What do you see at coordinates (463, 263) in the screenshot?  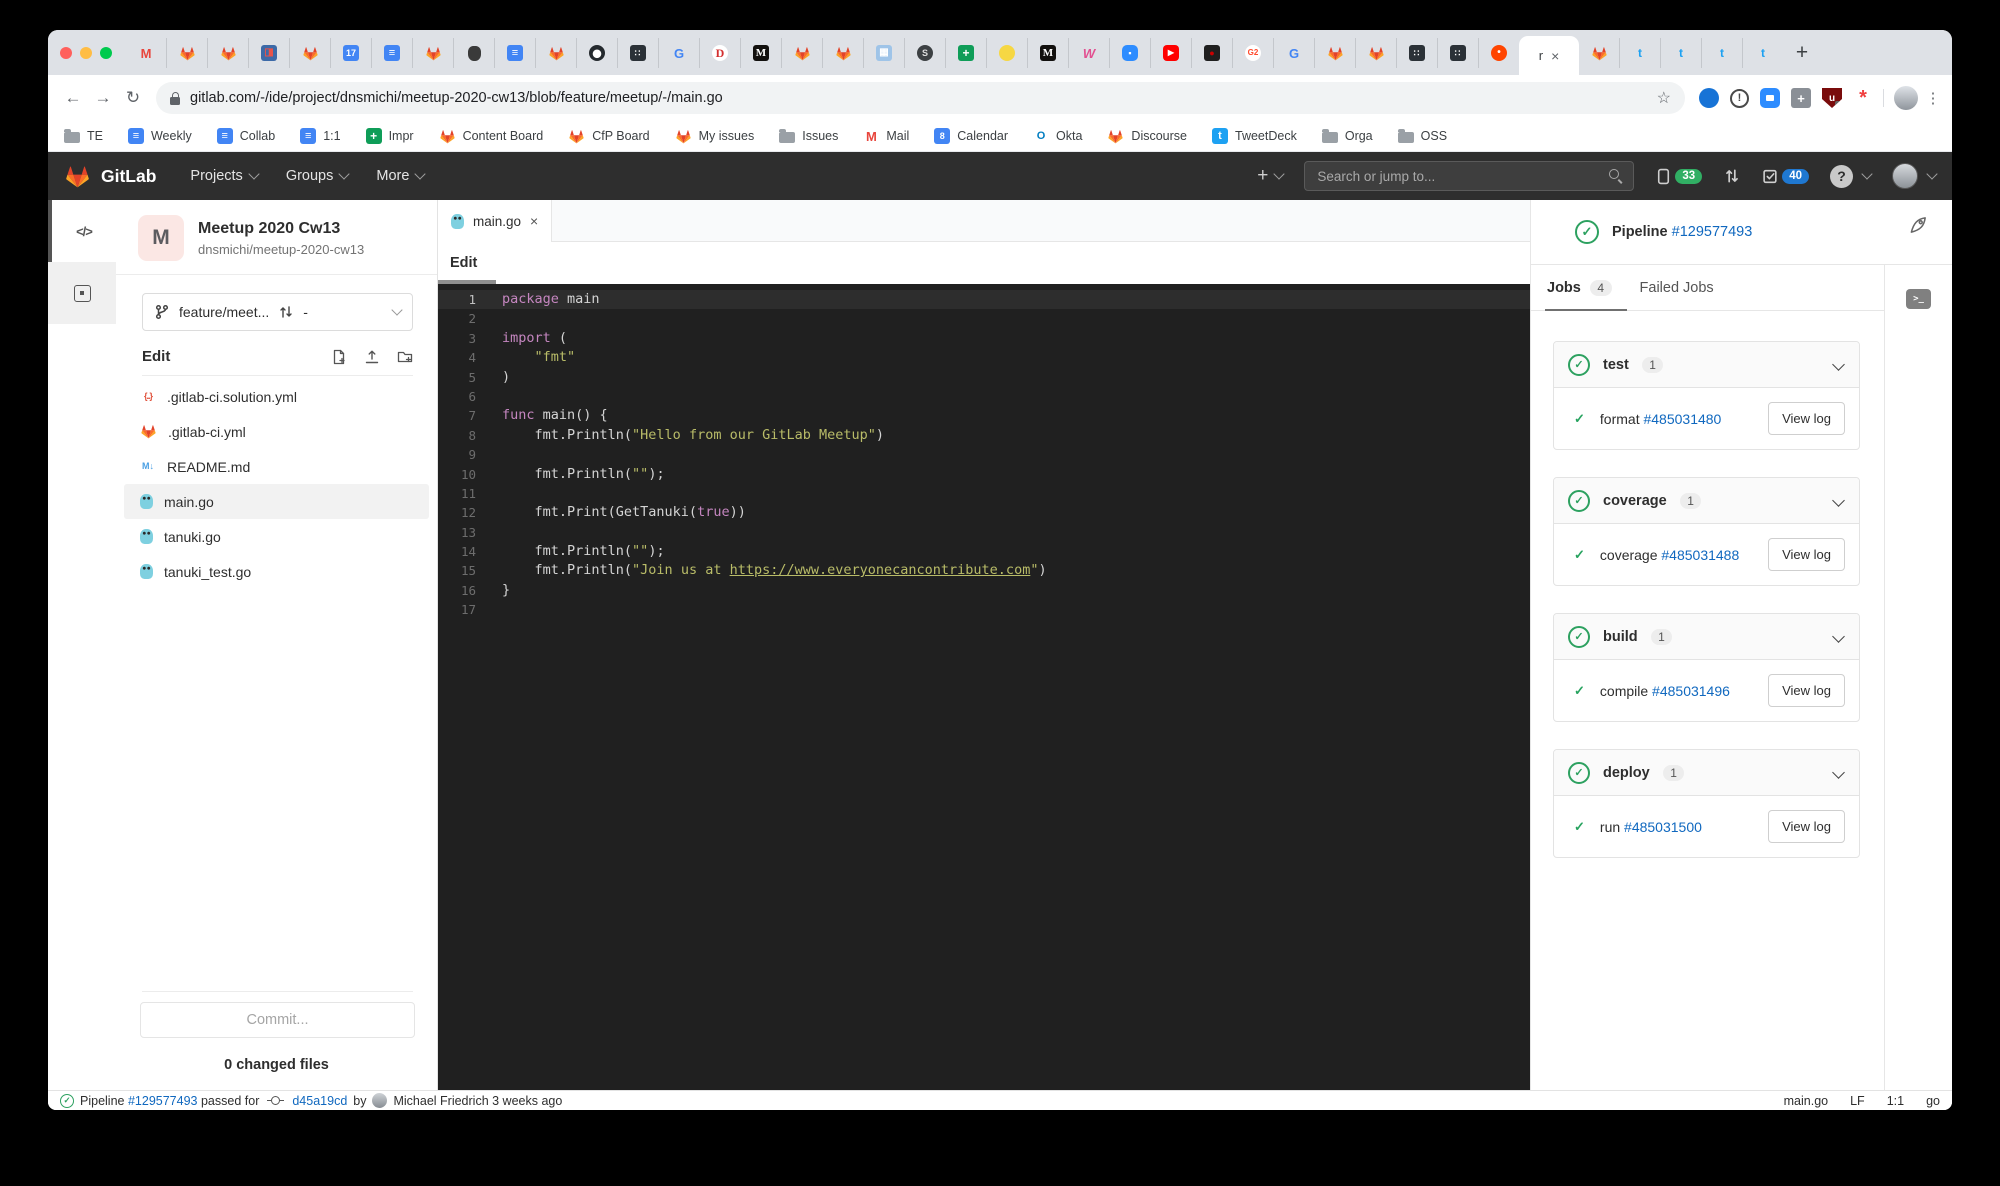 I see `tab-edit: Edit` at bounding box center [463, 263].